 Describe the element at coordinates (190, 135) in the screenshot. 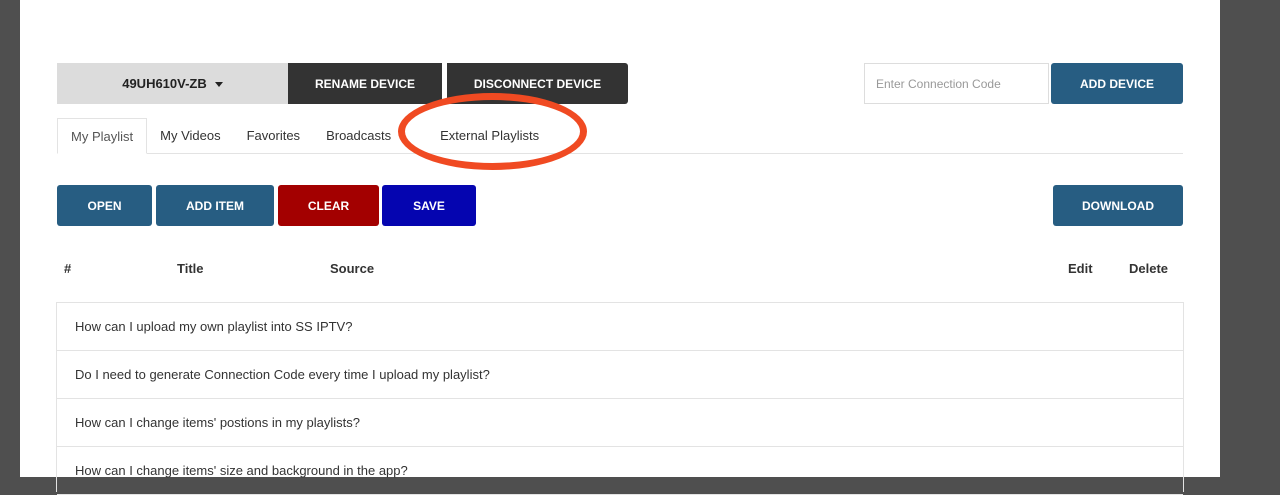

I see `tab-my-videos: My Videos` at that location.